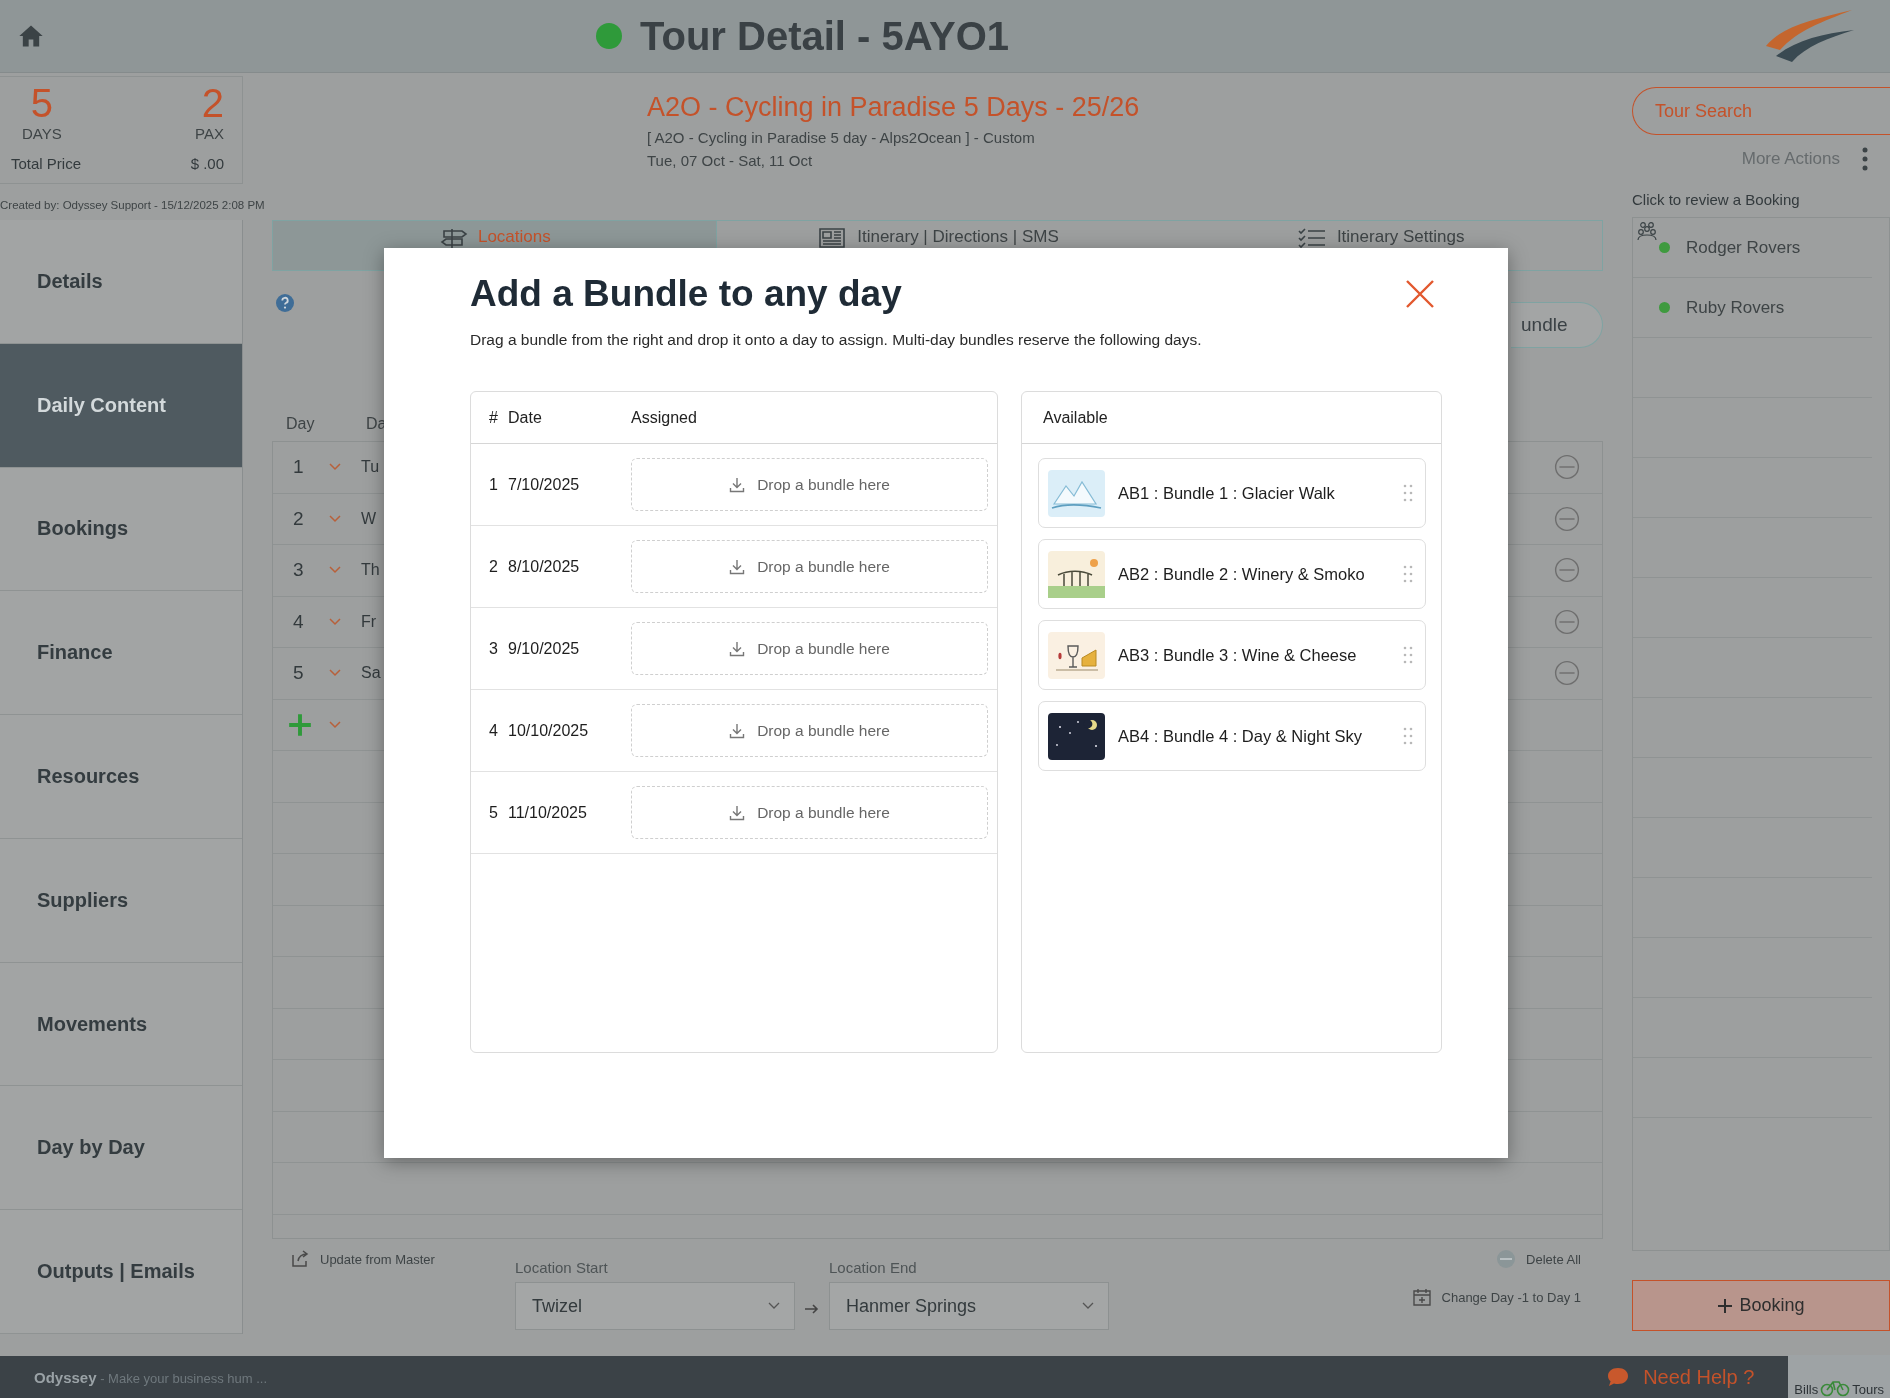 Image resolution: width=1890 pixels, height=1398 pixels. Describe the element at coordinates (562, 1267) in the screenshot. I see `field-label: Location Start` at that location.